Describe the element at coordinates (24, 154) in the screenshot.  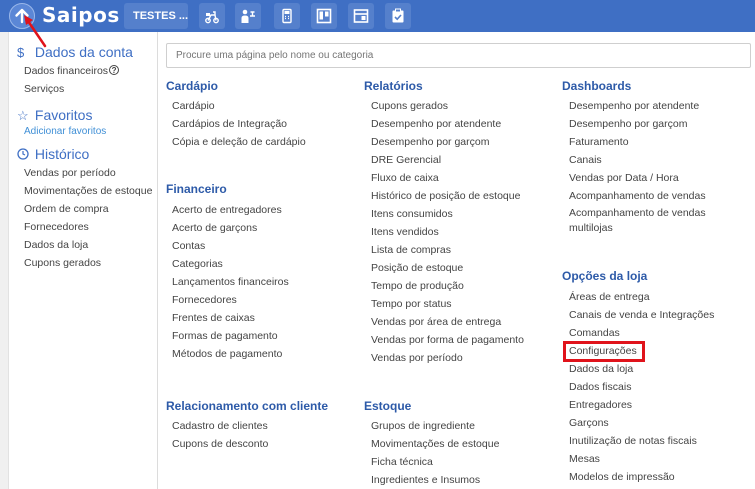
I see `clock-icon` at that location.